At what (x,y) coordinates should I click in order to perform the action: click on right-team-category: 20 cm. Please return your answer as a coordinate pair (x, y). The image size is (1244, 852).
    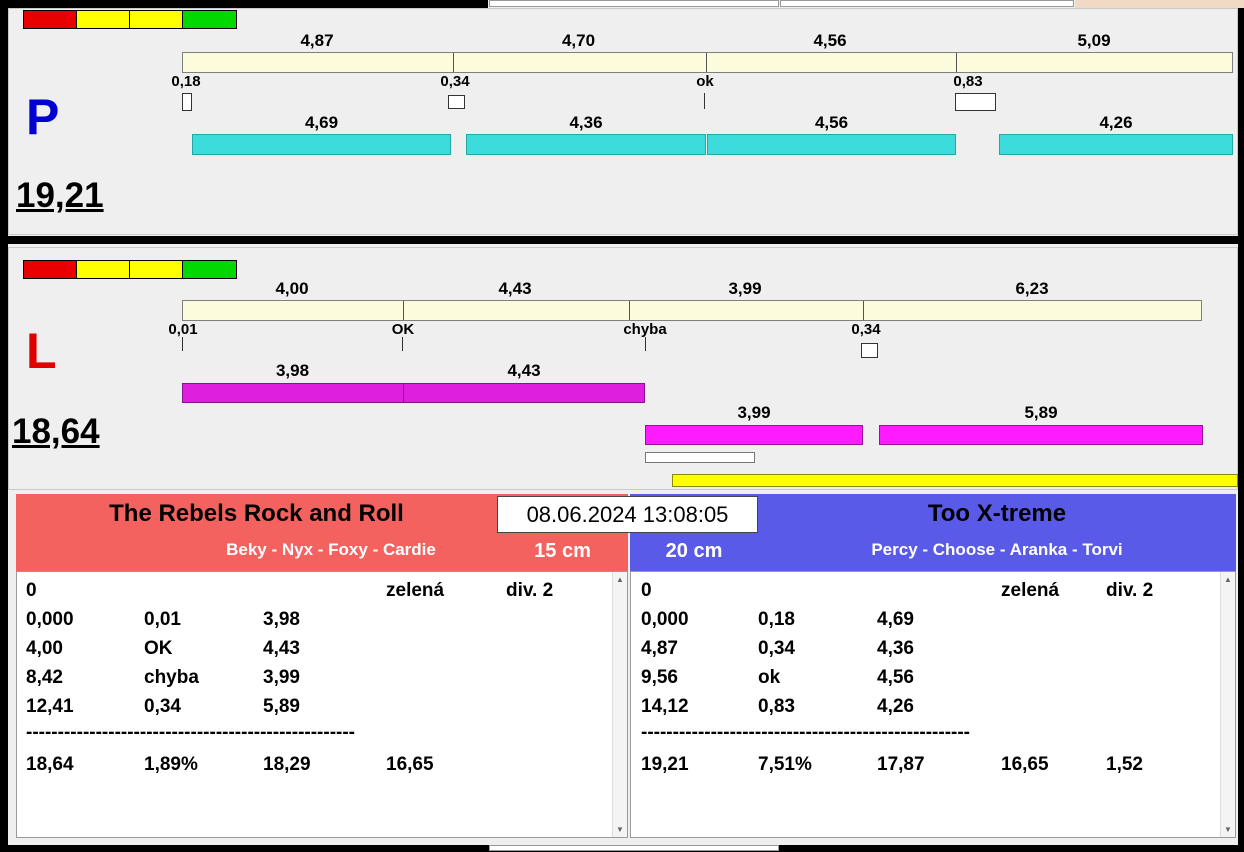
    Looking at the image, I should click on (694, 551).